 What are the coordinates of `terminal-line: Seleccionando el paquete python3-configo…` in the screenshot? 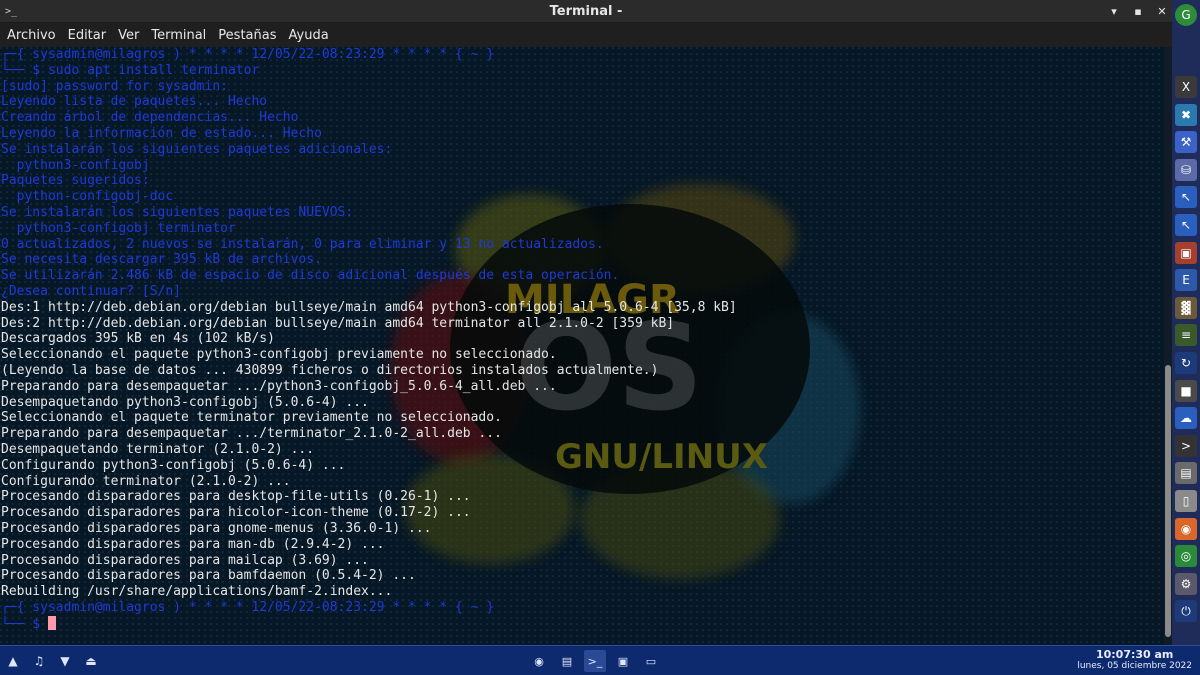 It's located at (369, 355).